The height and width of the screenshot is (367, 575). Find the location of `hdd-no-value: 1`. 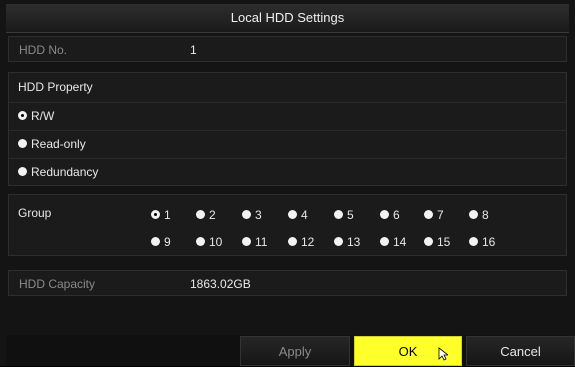

hdd-no-value: 1 is located at coordinates (193, 50).